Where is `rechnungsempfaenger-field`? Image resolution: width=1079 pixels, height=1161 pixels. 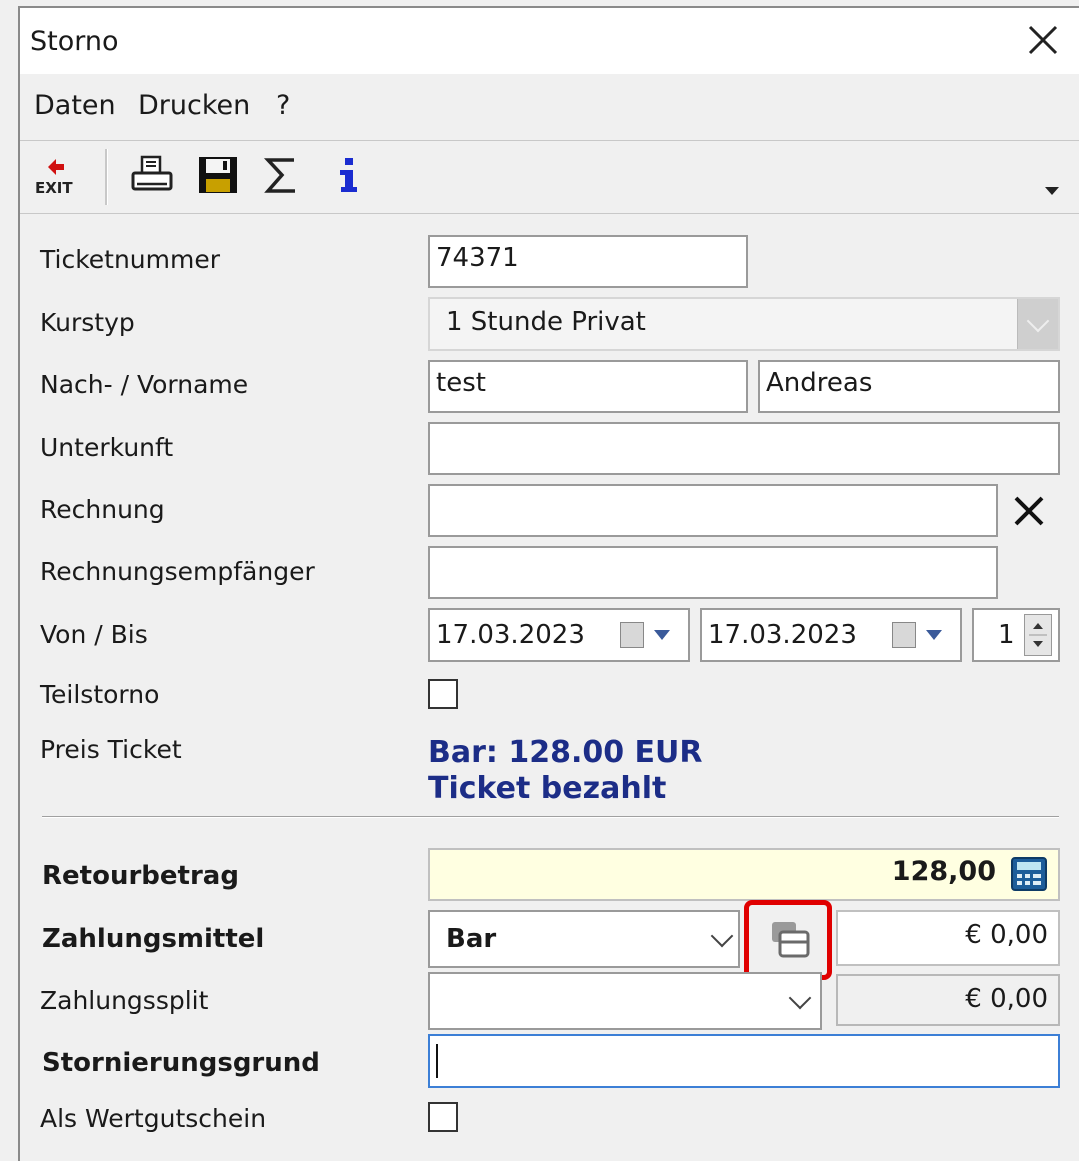 rechnungsempfaenger-field is located at coordinates (713, 572).